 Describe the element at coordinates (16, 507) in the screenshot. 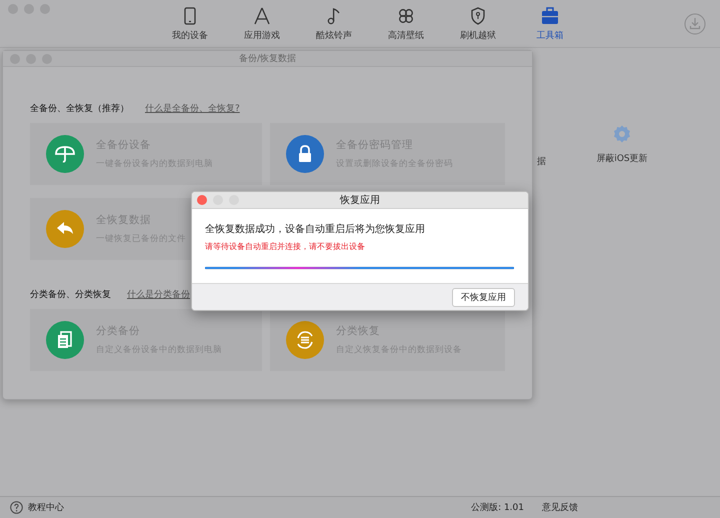

I see `help-icon` at that location.